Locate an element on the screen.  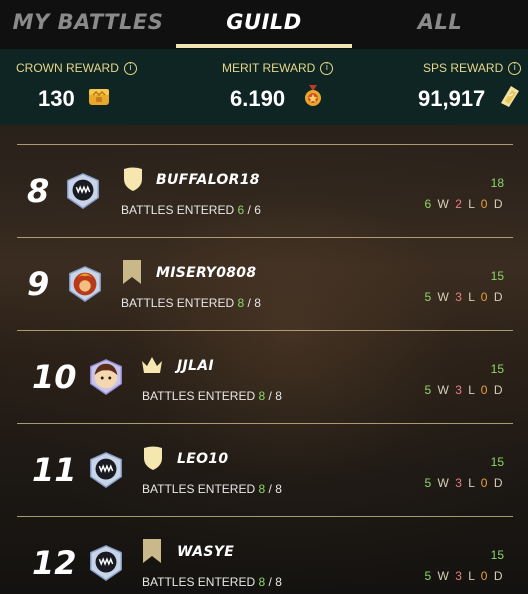
merit-reward-label-text: MERIT REWARD is located at coordinates (269, 68).